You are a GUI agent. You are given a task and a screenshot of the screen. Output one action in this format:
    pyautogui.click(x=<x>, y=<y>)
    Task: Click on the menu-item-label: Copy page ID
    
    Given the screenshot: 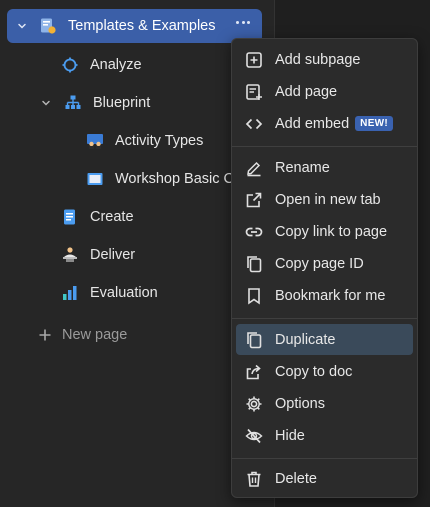 What is the action you would take?
    pyautogui.click(x=319, y=263)
    